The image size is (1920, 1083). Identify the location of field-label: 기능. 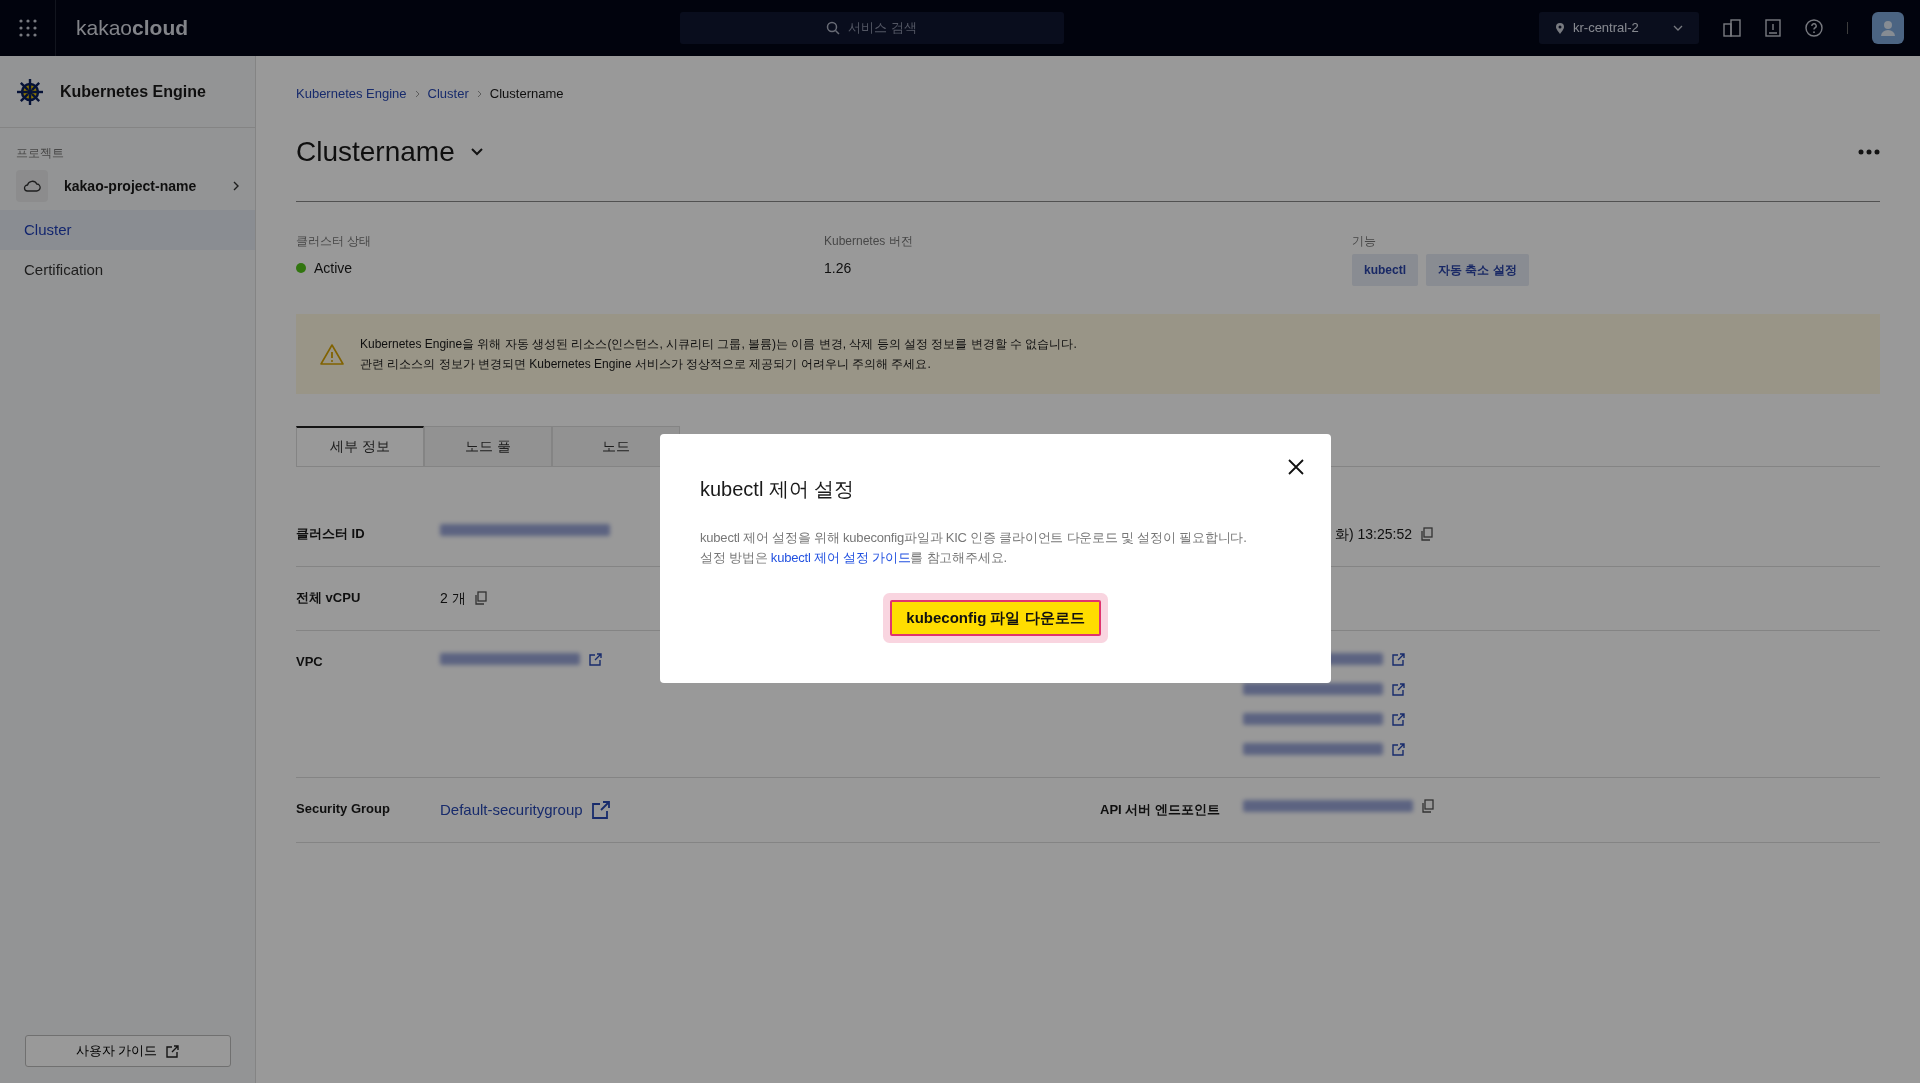
(1364, 241).